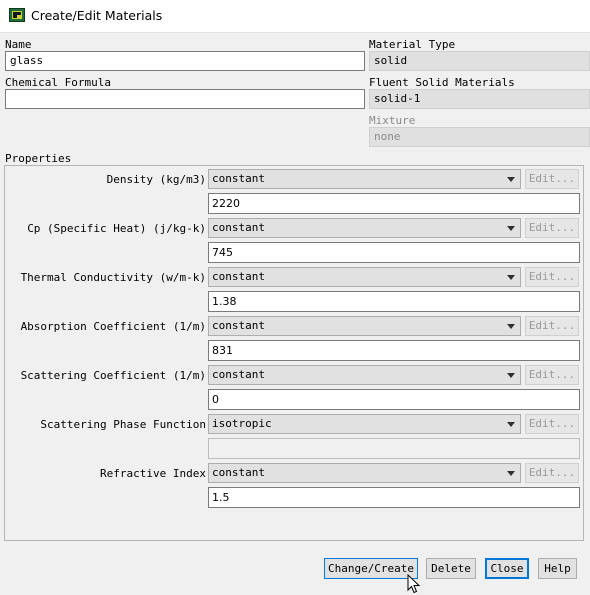 This screenshot has width=590, height=595. Describe the element at coordinates (479, 61) in the screenshot. I see `material-type-select: solid` at that location.